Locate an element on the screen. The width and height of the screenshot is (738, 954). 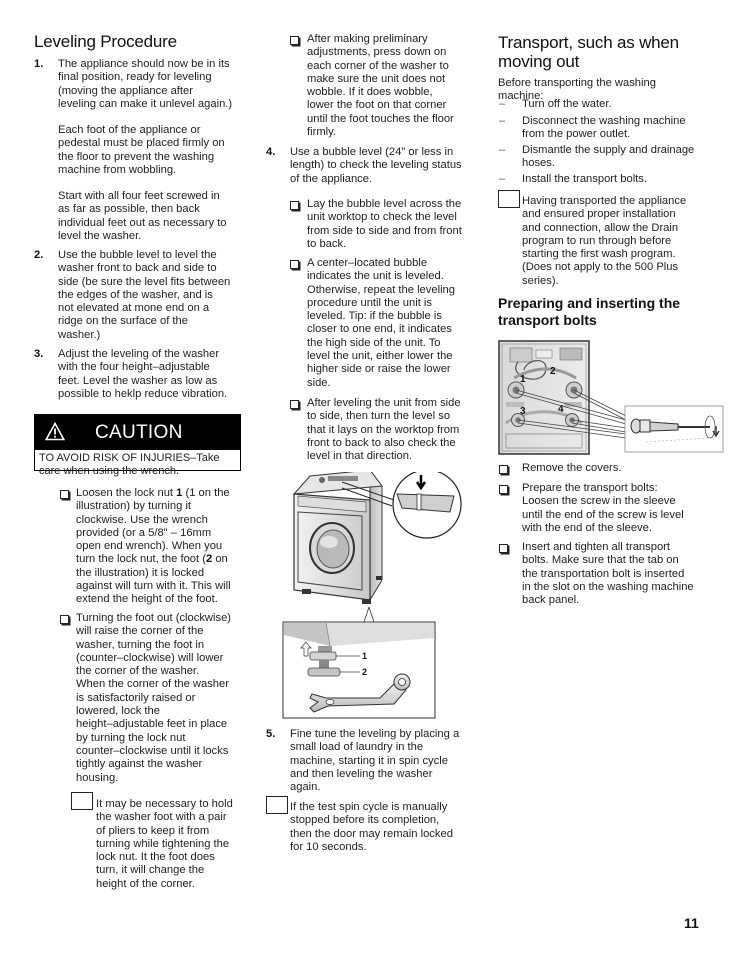
text-line: care when using the wrench. is located at coordinates (109, 470).